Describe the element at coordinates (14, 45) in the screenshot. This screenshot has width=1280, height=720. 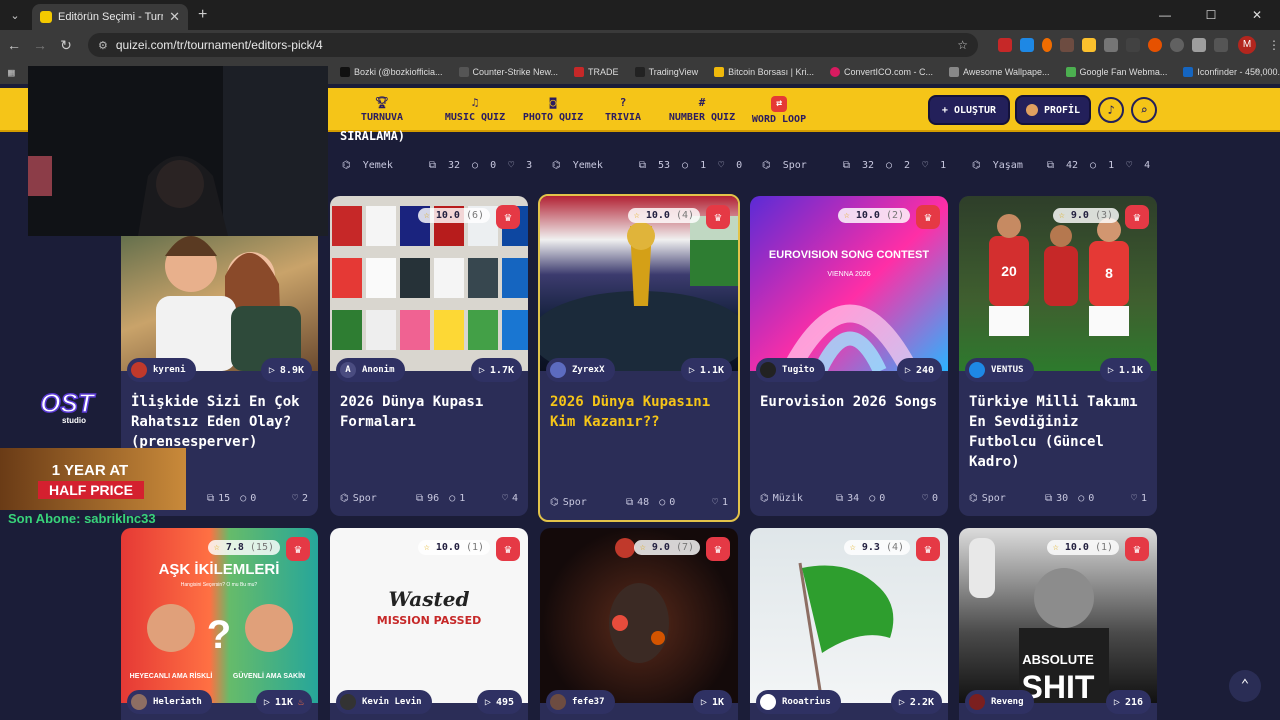
I see `back-button: ←` at that location.